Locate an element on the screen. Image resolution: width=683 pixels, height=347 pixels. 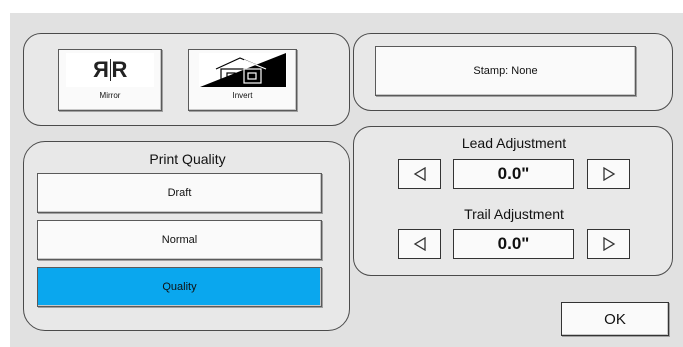
lead-increase-button is located at coordinates (608, 174).